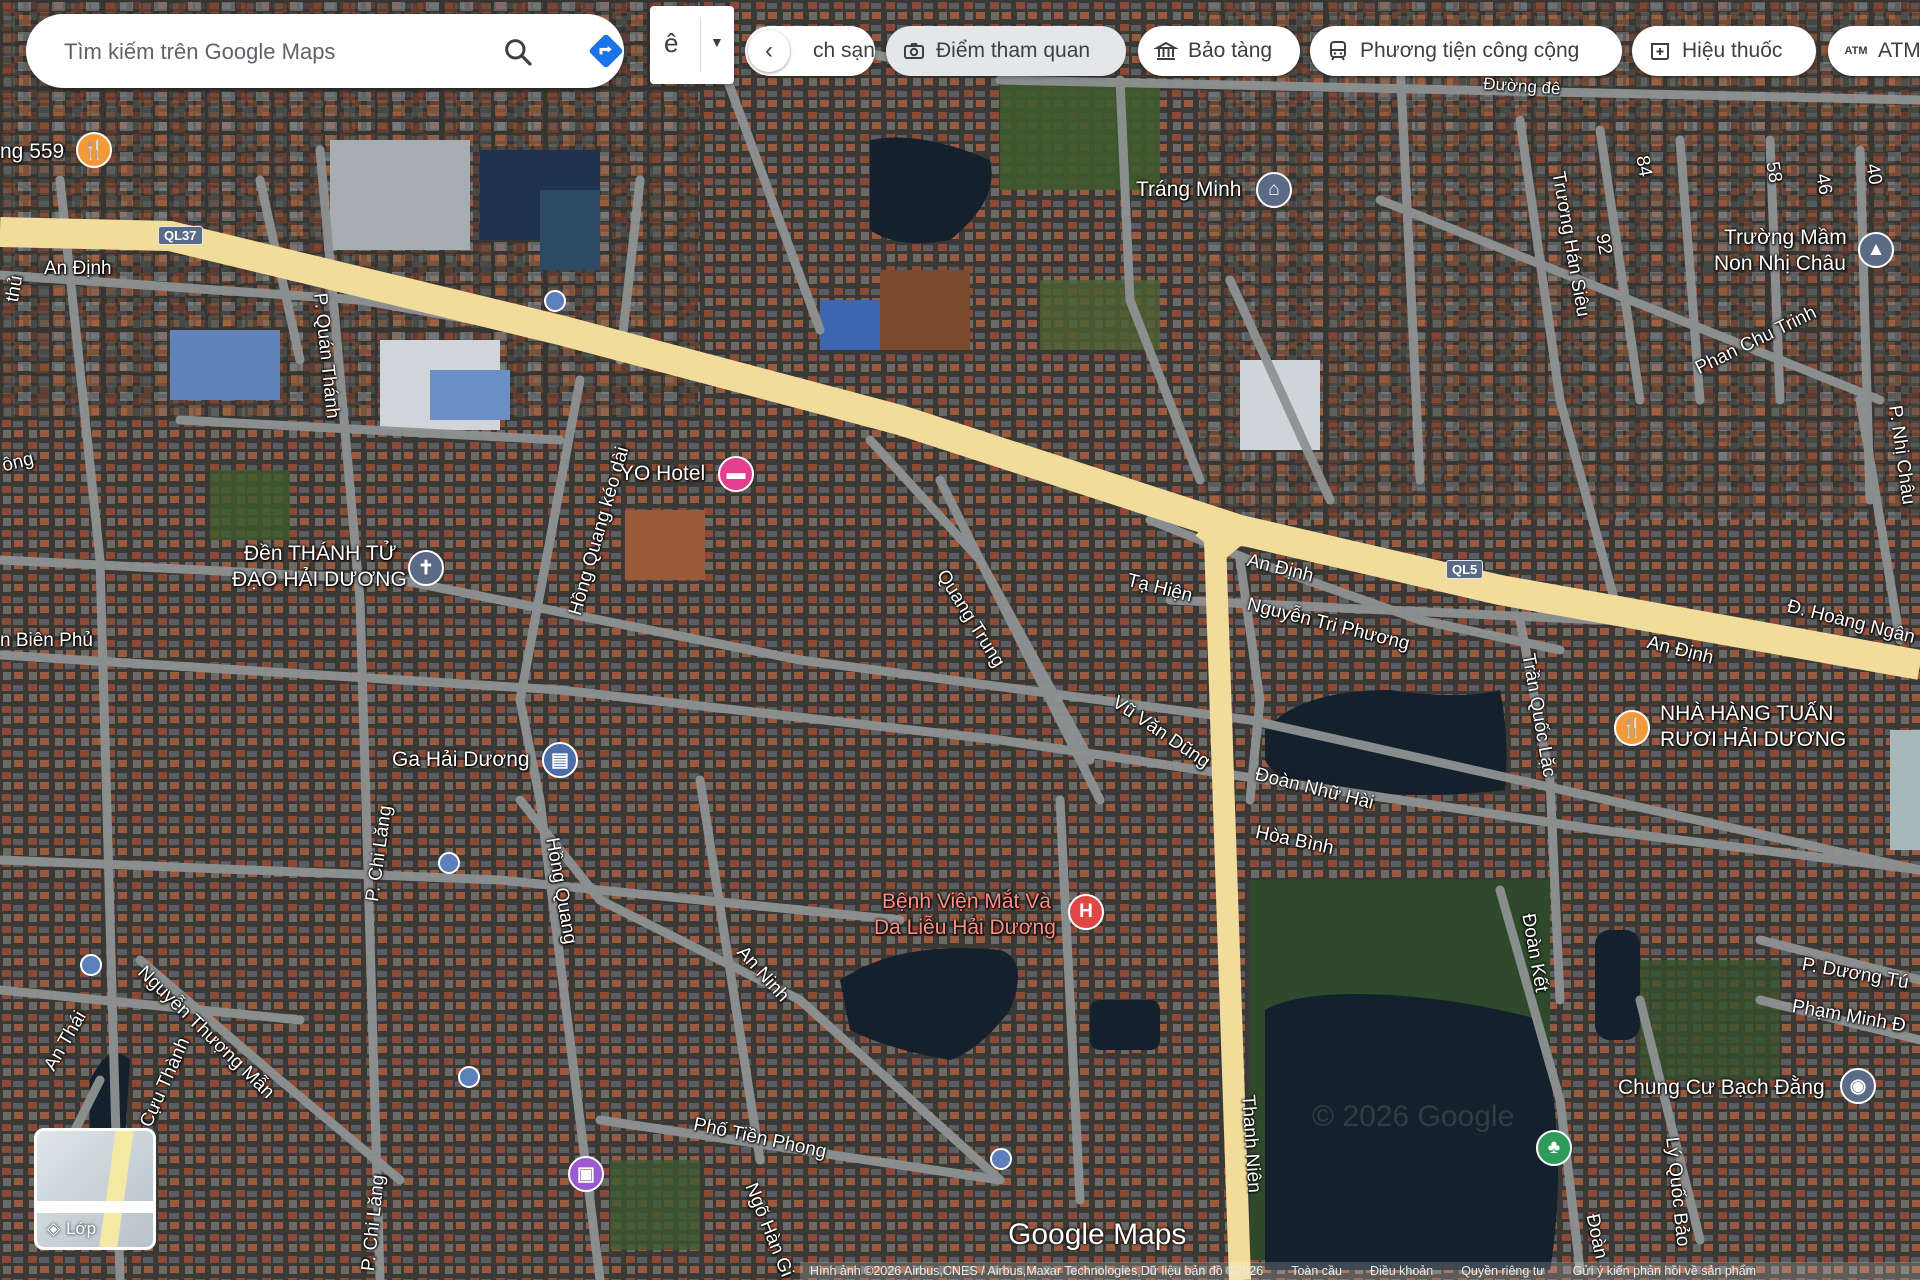 Image resolution: width=1920 pixels, height=1280 pixels. What do you see at coordinates (46, 640) in the screenshot?
I see `street-label-bien-phu: n Biên Phủ` at bounding box center [46, 640].